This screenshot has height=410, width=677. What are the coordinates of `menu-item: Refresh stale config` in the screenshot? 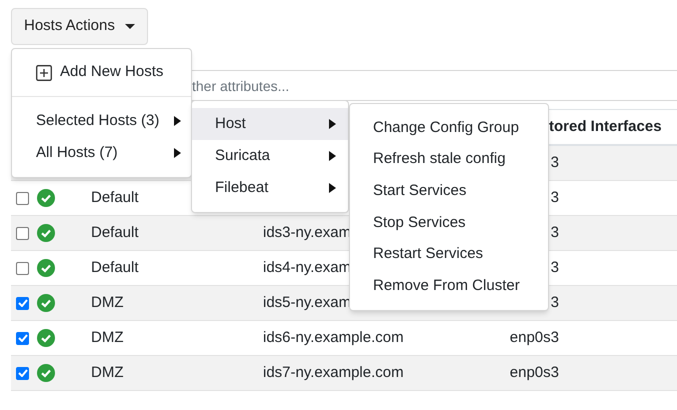 It's located at (449, 160).